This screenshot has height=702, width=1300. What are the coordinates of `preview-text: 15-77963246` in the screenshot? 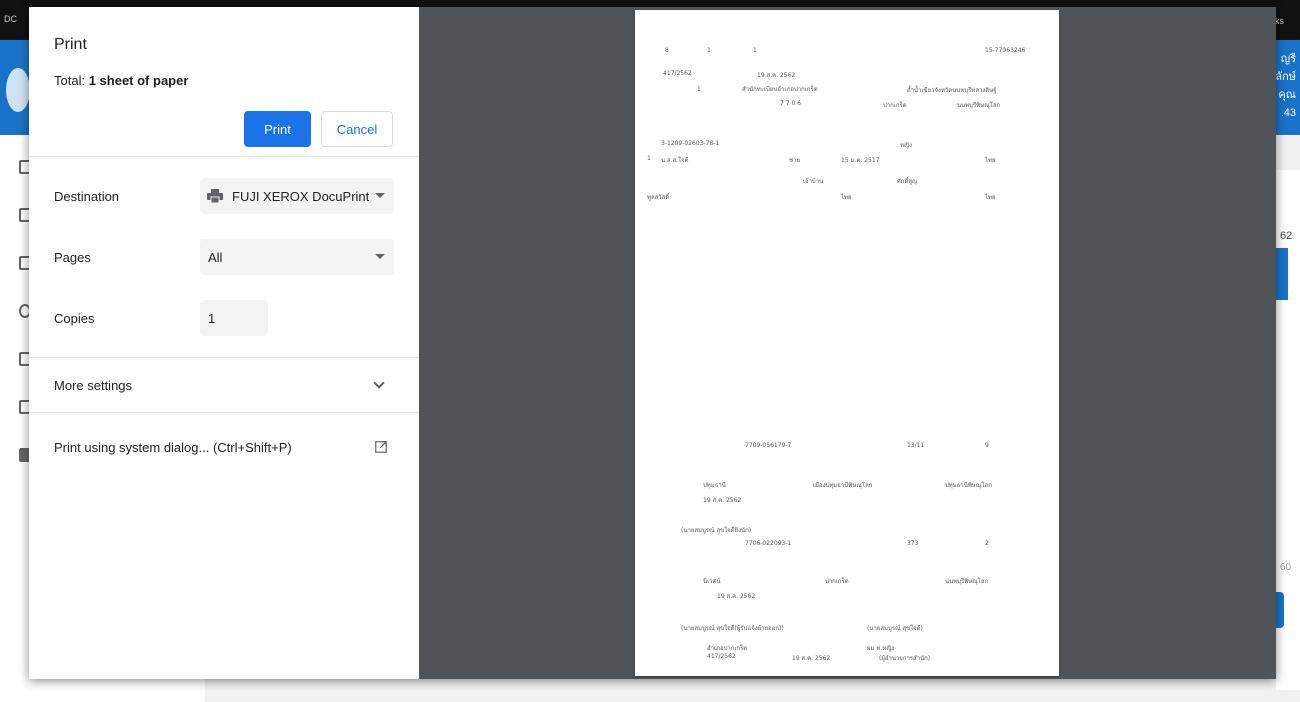 It's located at (1005, 50).